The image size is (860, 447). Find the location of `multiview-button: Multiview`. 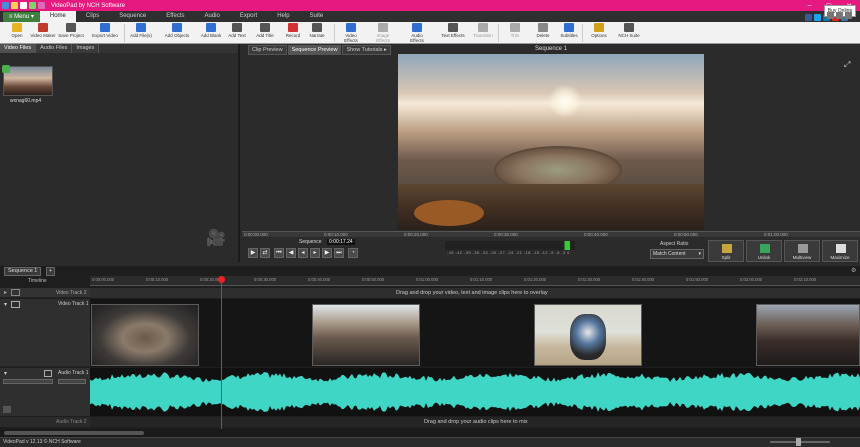

multiview-button: Multiview is located at coordinates (802, 251).